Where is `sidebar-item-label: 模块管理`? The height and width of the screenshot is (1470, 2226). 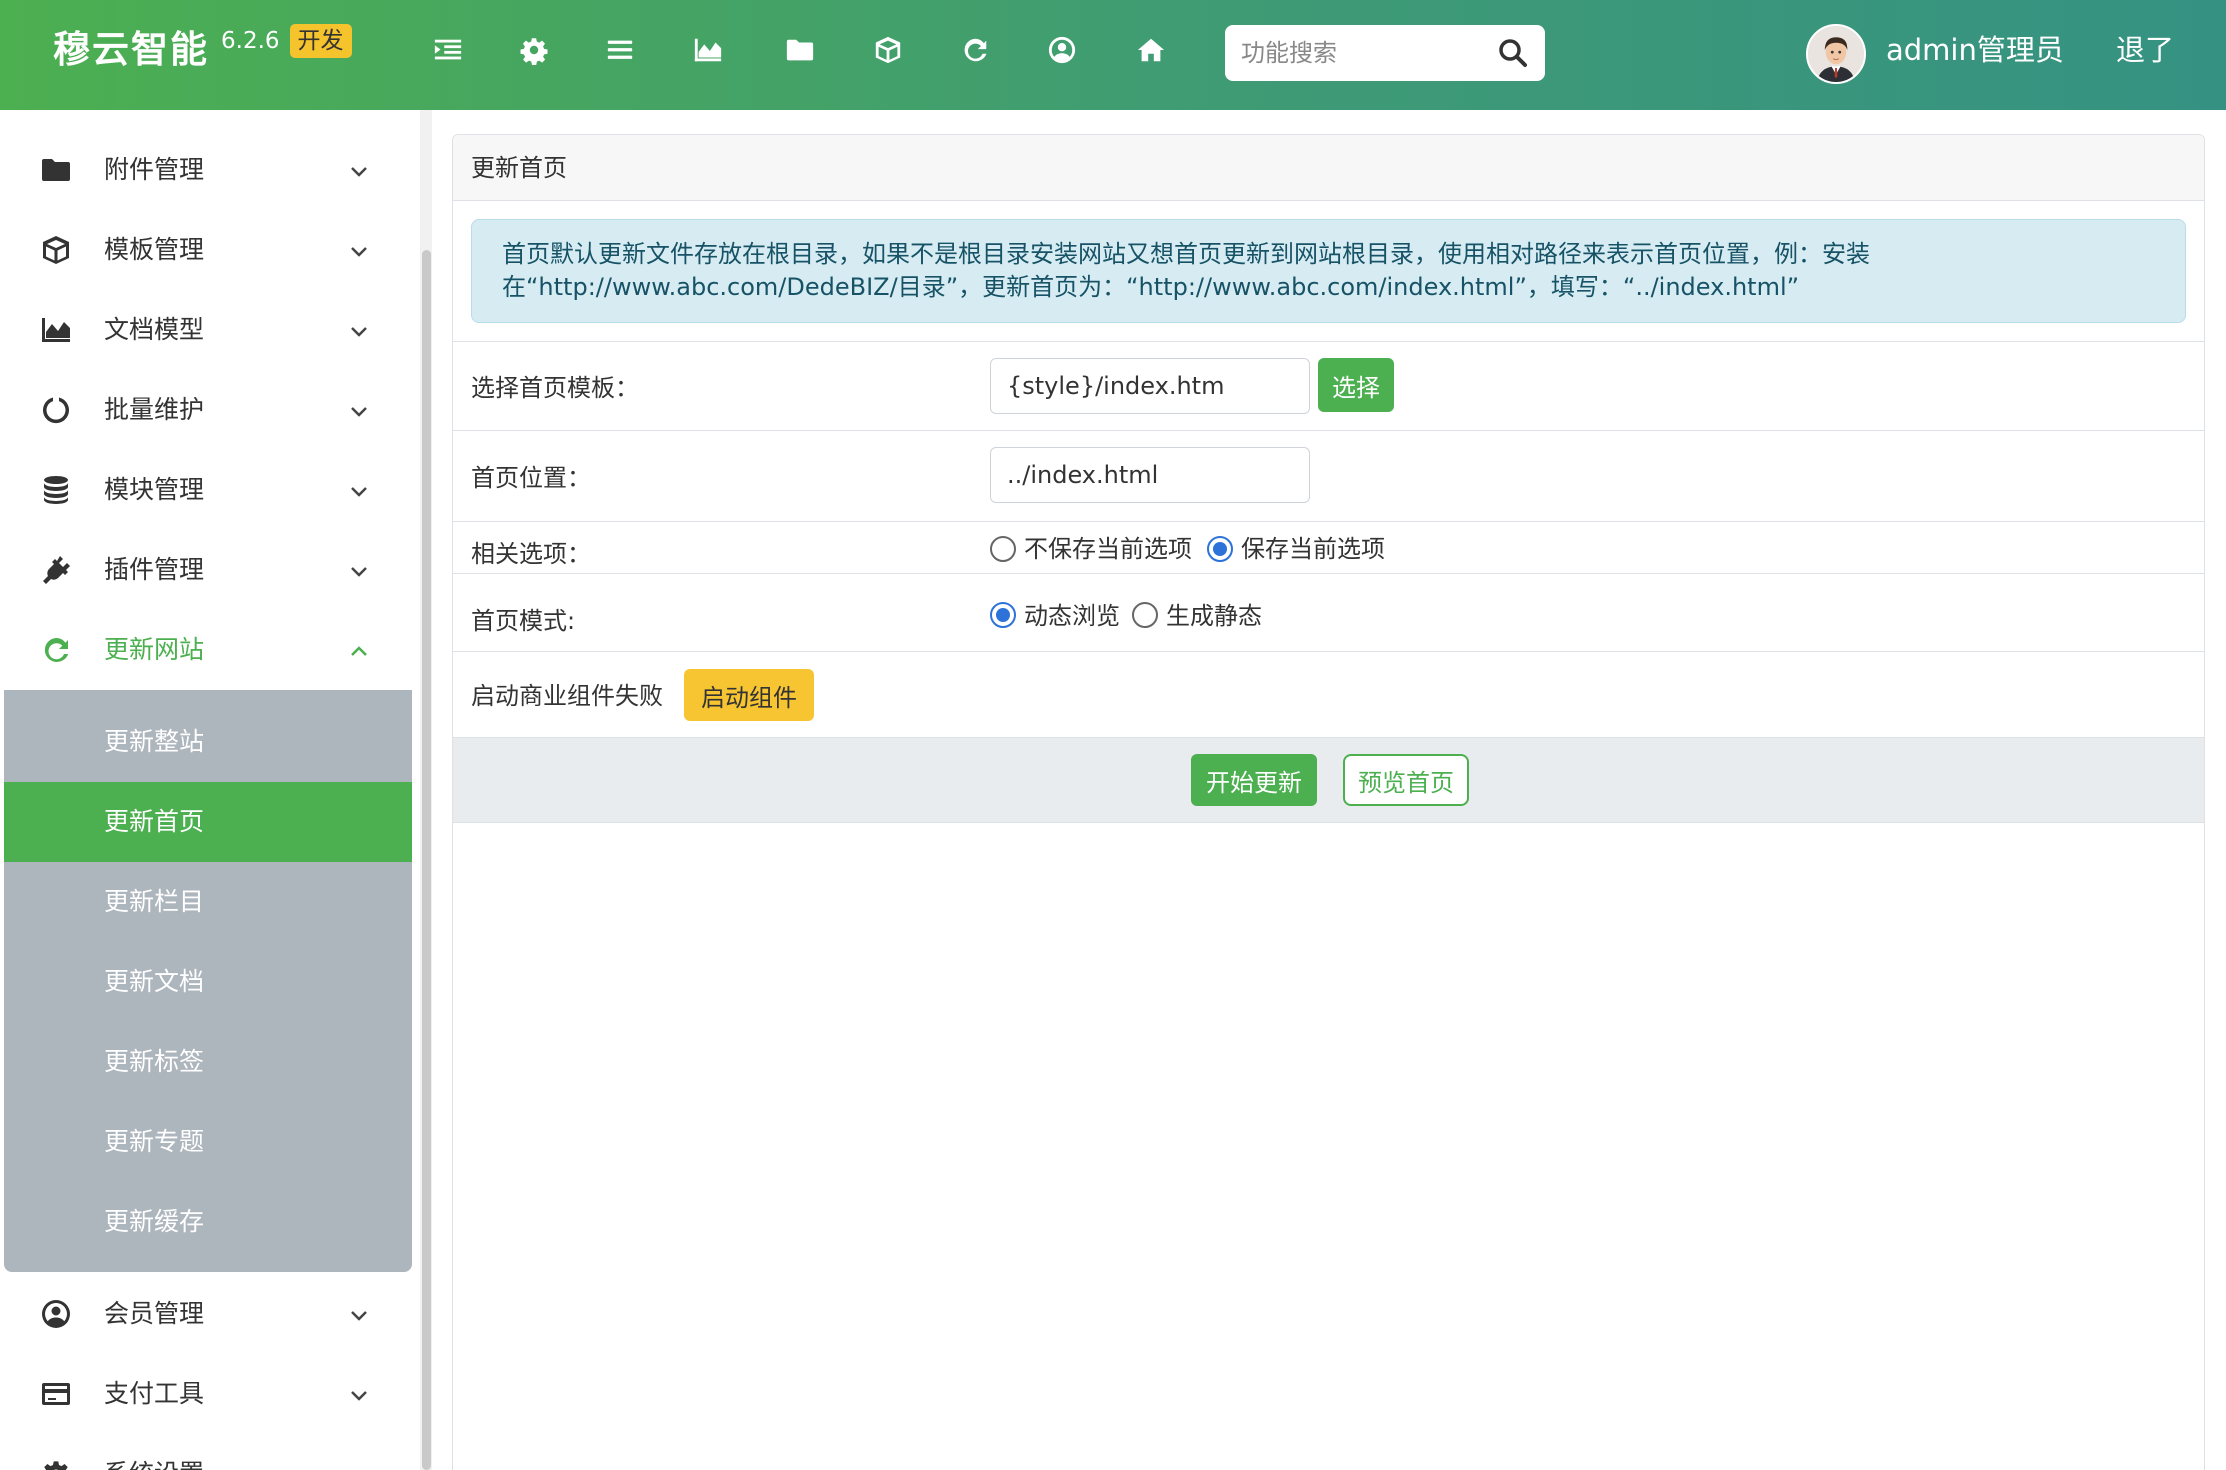
sidebar-item-label: 模块管理 is located at coordinates (154, 489).